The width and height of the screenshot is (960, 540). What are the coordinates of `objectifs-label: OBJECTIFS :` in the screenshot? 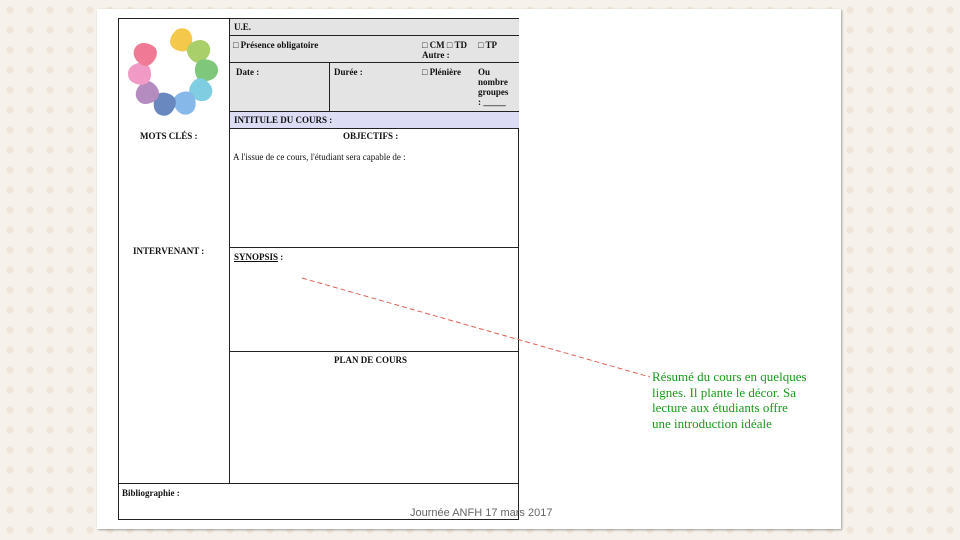 It's located at (371, 136).